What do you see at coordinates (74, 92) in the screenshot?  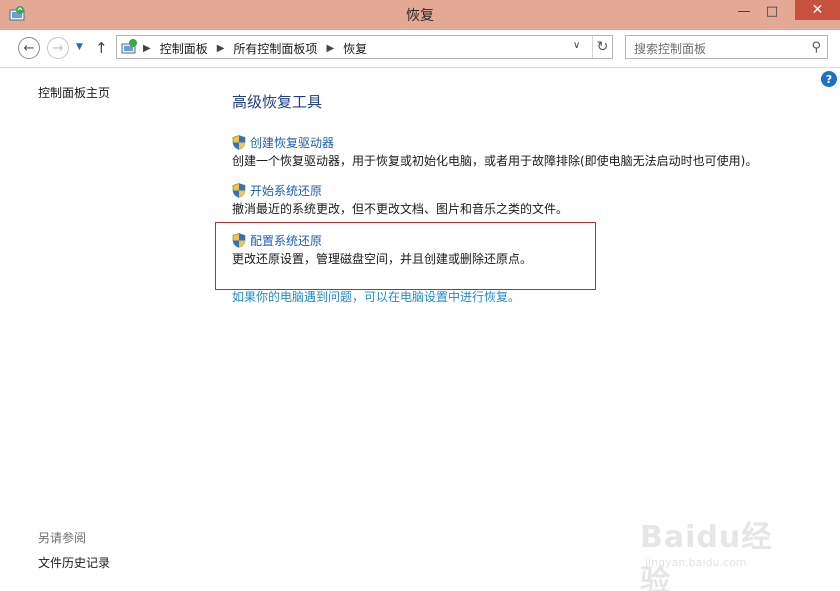 I see `control-panel-home-link: 控制面板主页` at bounding box center [74, 92].